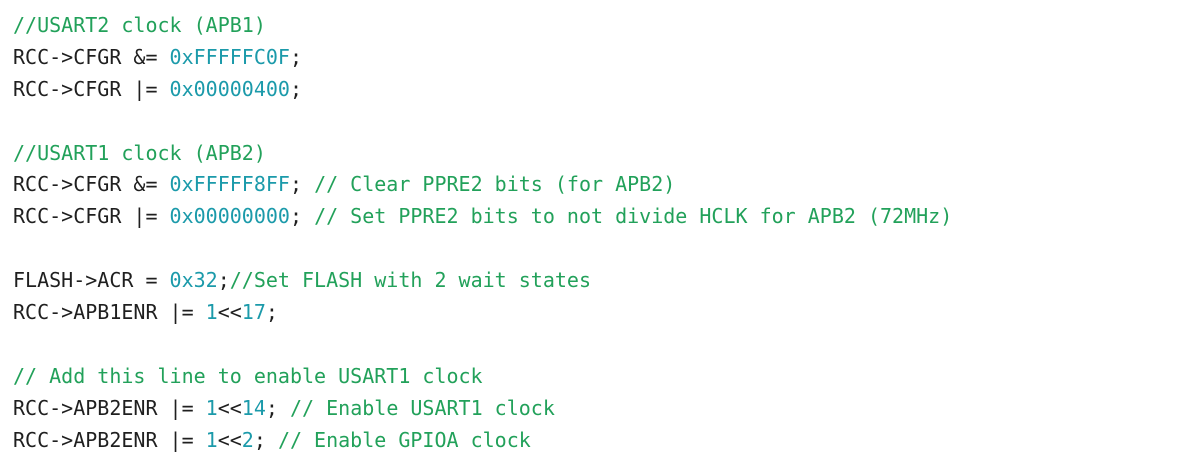 Image resolution: width=1192 pixels, height=463 pixels. What do you see at coordinates (229, 88) in the screenshot?
I see `code-number: 0x00000400` at bounding box center [229, 88].